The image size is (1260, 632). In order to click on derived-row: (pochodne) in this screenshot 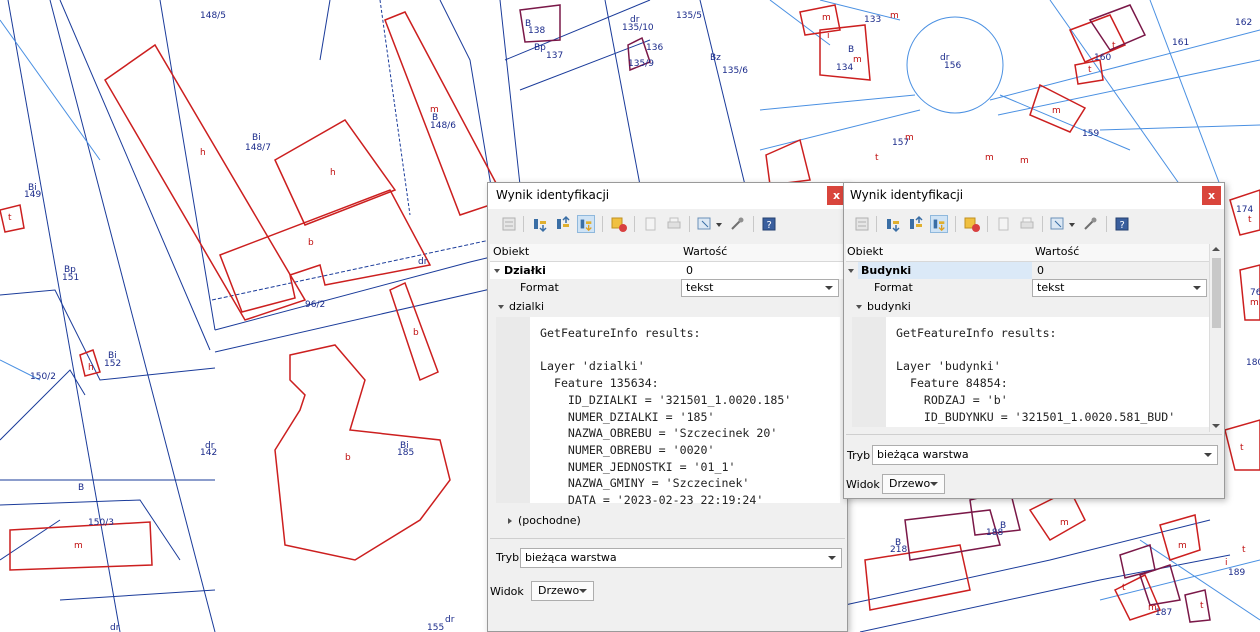, I will do `click(668, 520)`.